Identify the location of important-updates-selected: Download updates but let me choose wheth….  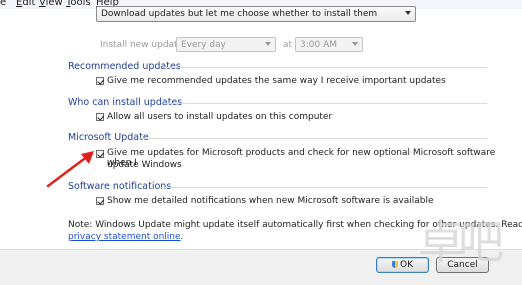
(239, 14).